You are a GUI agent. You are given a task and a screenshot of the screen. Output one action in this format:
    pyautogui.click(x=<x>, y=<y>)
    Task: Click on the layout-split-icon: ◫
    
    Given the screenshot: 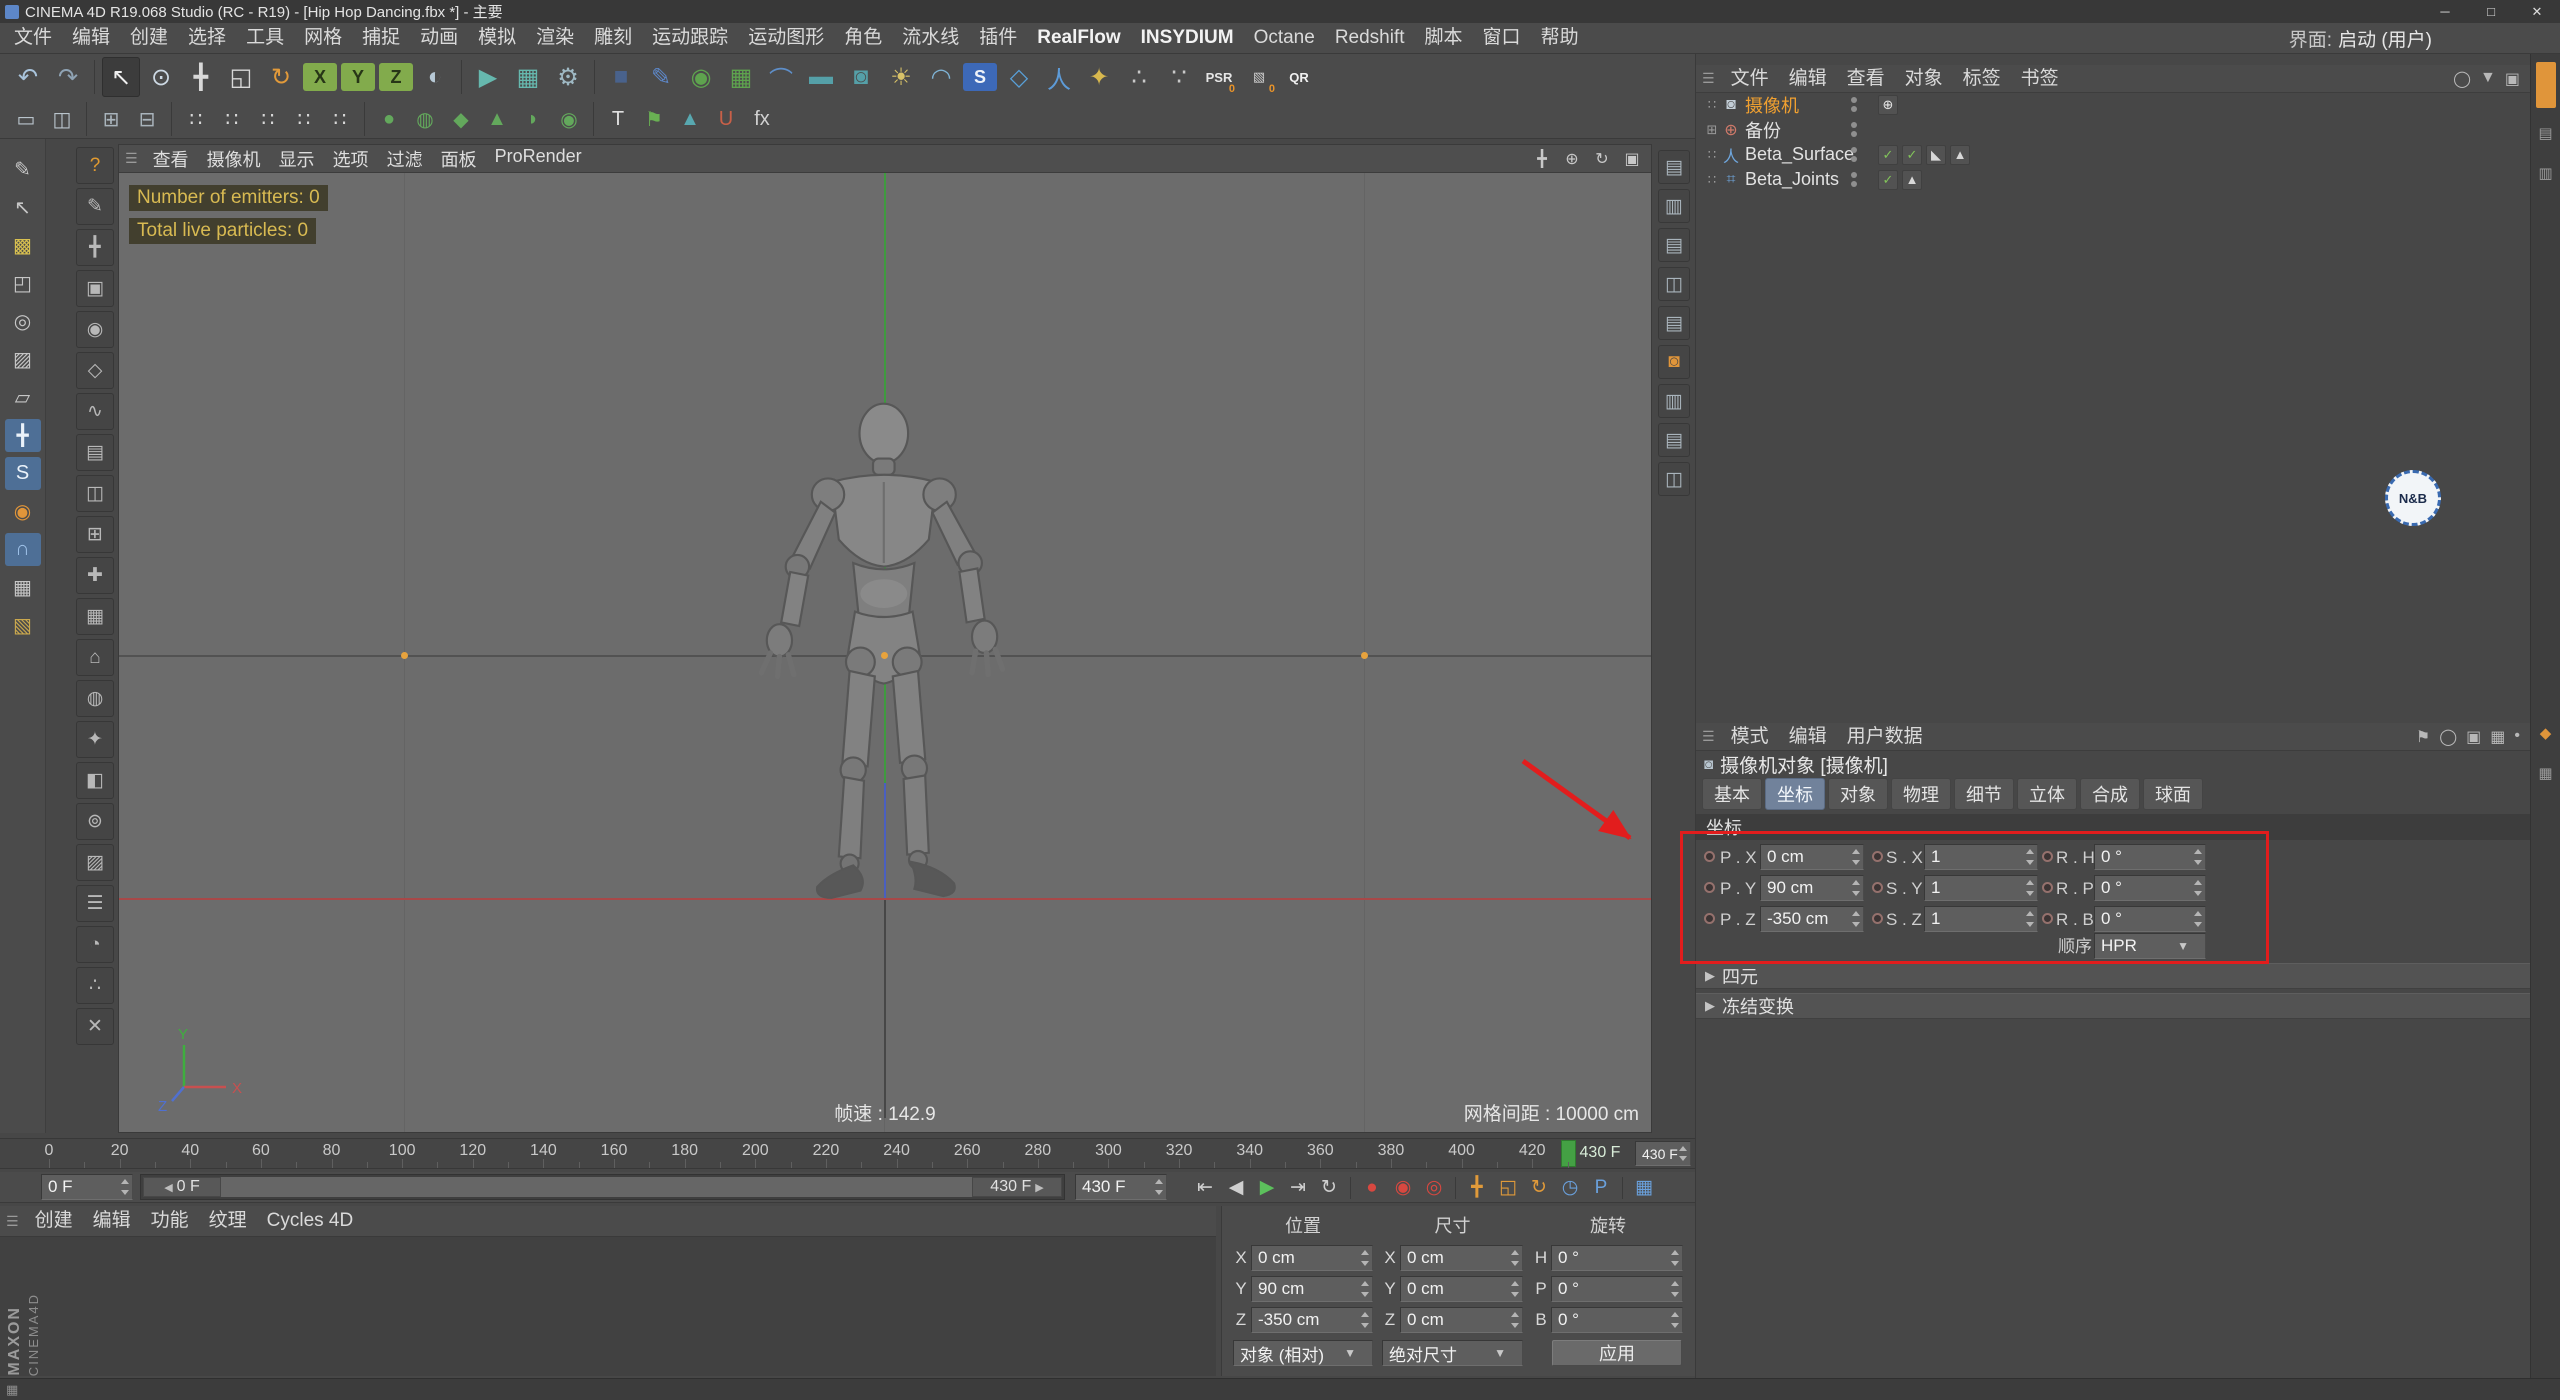 What is the action you would take?
    pyautogui.click(x=62, y=119)
    